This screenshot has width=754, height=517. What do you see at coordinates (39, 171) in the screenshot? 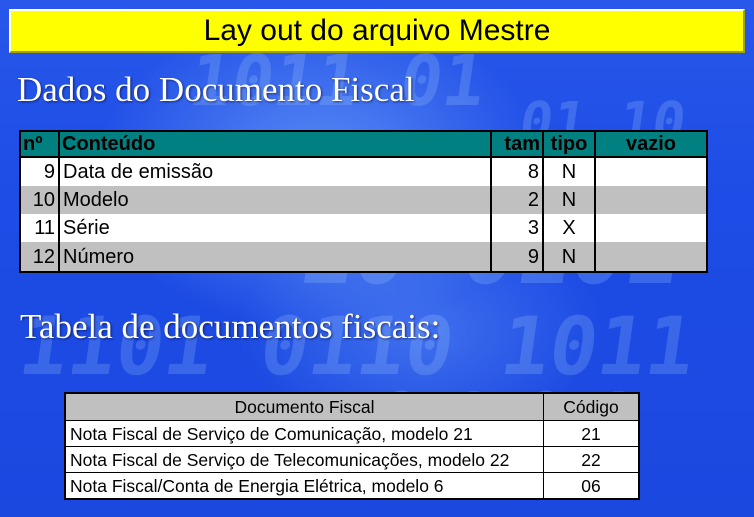
I see `cell-num: 9` at bounding box center [39, 171].